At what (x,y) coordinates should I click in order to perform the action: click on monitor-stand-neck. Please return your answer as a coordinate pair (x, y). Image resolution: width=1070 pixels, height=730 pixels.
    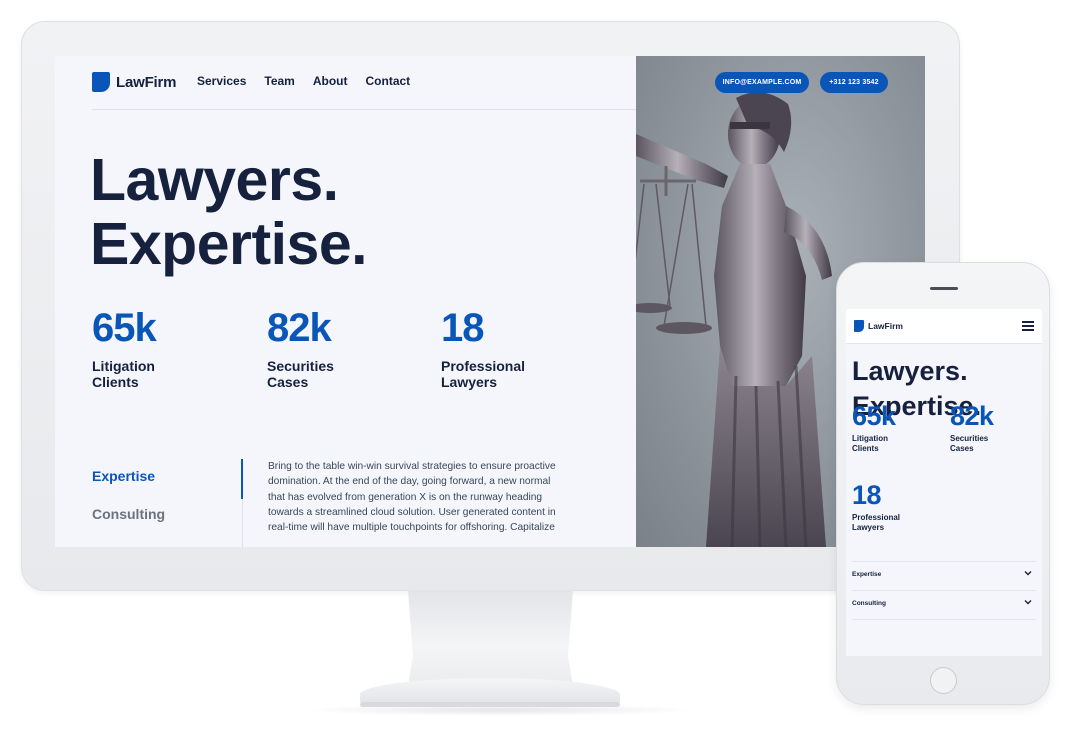
    Looking at the image, I should click on (490, 637).